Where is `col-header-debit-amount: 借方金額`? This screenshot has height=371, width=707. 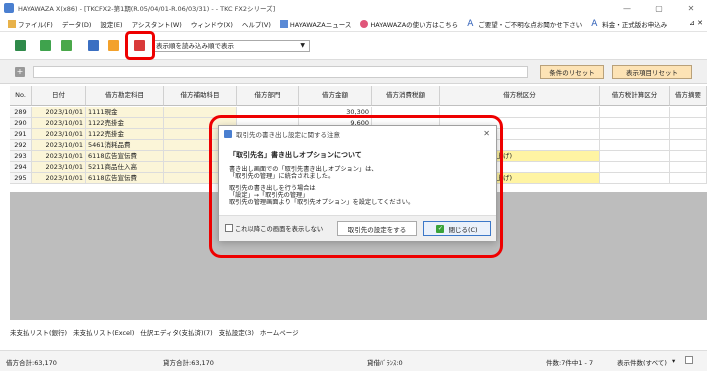 col-header-debit-amount: 借方金額 is located at coordinates (335, 96).